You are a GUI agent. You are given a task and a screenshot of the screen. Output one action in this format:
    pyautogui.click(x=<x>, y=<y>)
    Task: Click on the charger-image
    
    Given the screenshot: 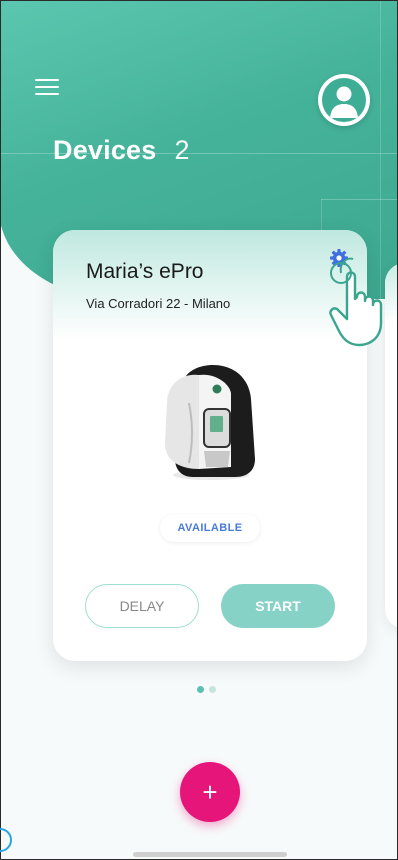 What is the action you would take?
    pyautogui.click(x=210, y=423)
    